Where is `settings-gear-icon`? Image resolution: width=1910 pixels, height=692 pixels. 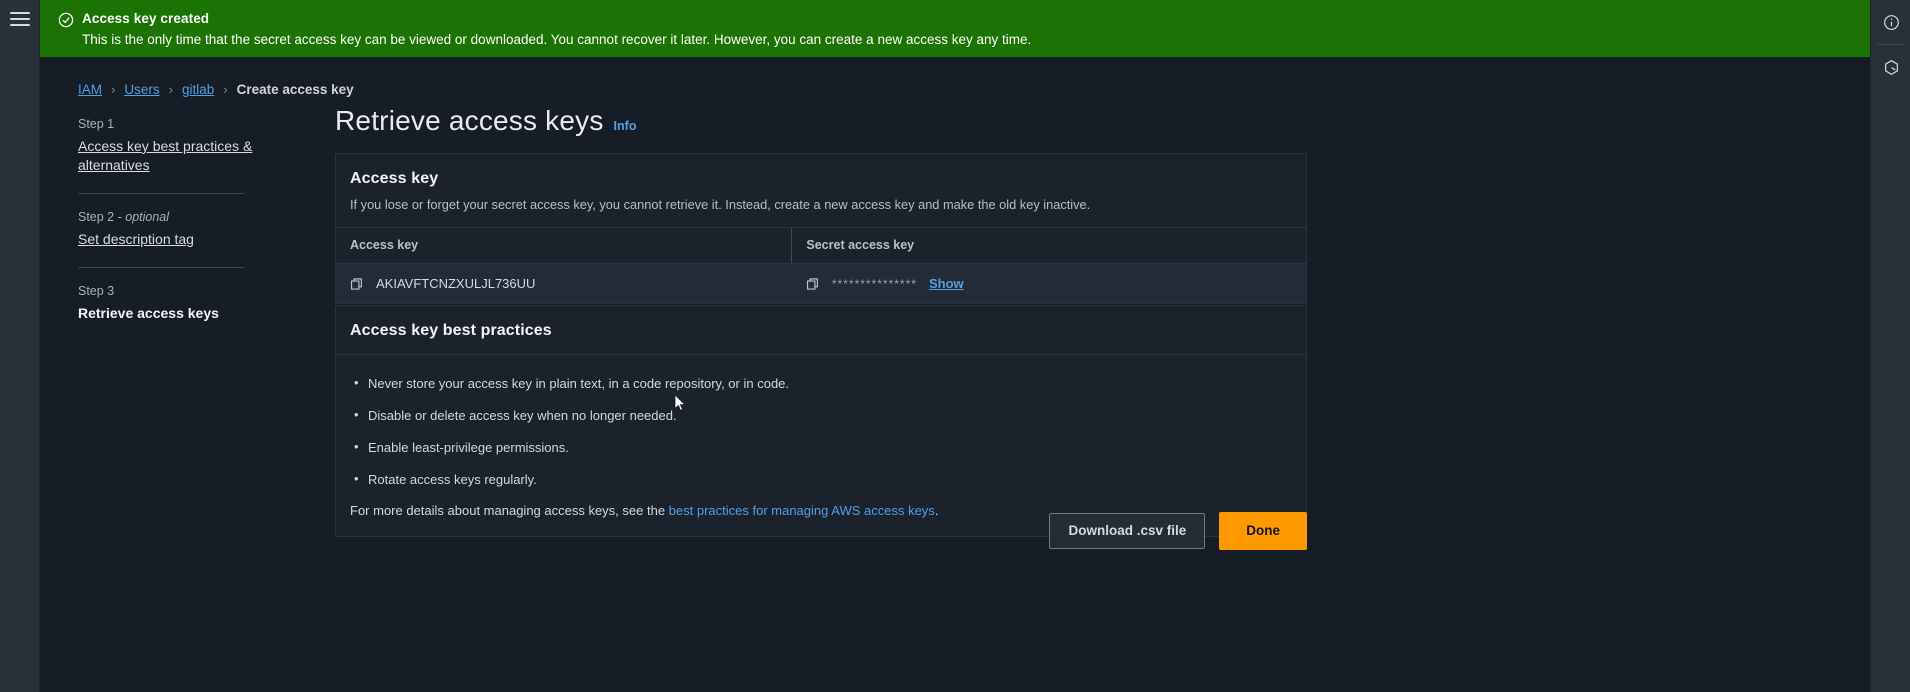 settings-gear-icon is located at coordinates (1890, 67).